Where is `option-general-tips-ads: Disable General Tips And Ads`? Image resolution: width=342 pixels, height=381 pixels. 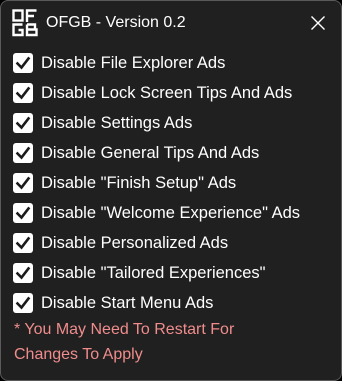
option-general-tips-ads: Disable General Tips And Ads is located at coordinates (174, 153).